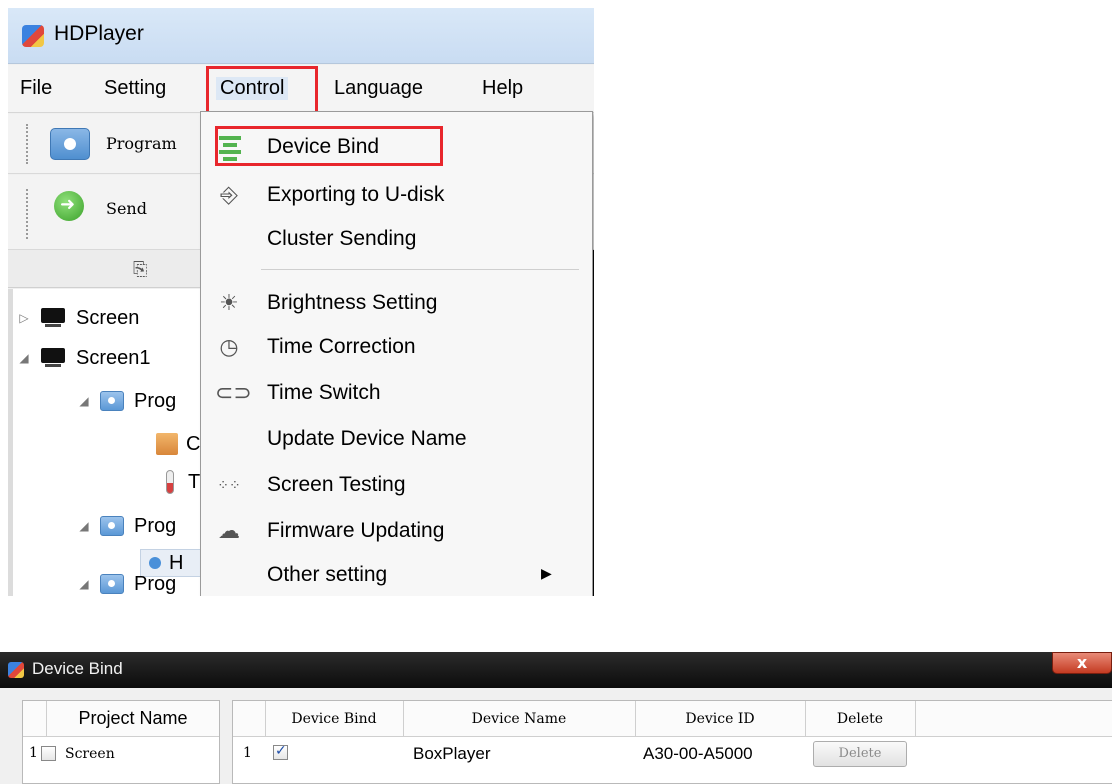 The height and width of the screenshot is (784, 1112). Describe the element at coordinates (48, 753) in the screenshot. I see `project-checkbox` at that location.